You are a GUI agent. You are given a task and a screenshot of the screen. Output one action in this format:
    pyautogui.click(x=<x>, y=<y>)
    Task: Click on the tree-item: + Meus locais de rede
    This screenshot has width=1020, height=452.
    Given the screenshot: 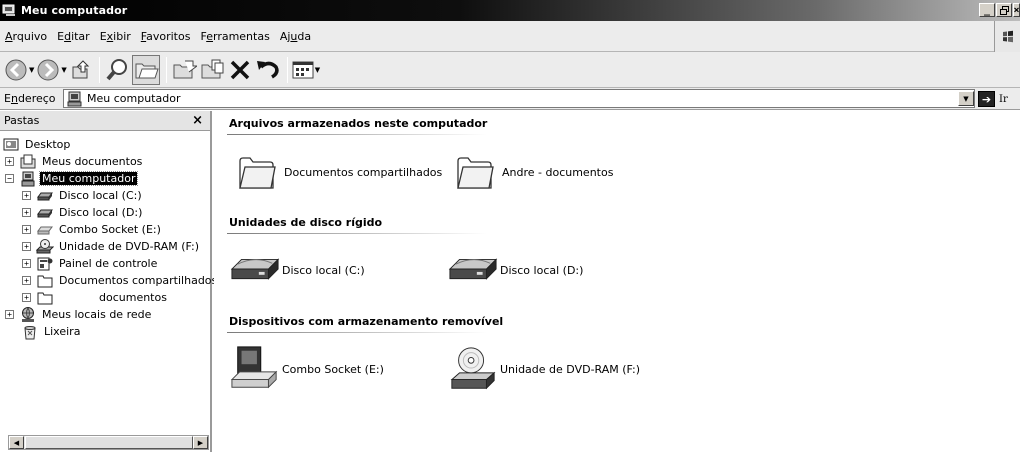 What is the action you would take?
    pyautogui.click(x=105, y=314)
    